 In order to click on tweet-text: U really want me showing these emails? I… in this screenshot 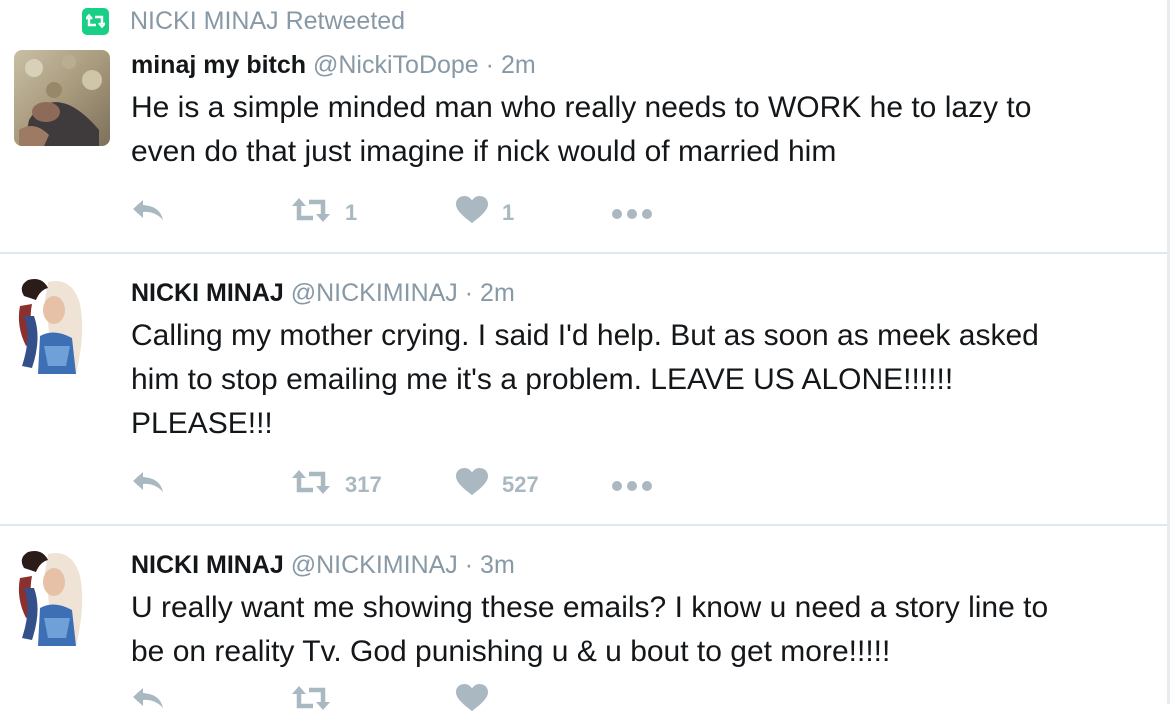, I will do `click(590, 629)`.